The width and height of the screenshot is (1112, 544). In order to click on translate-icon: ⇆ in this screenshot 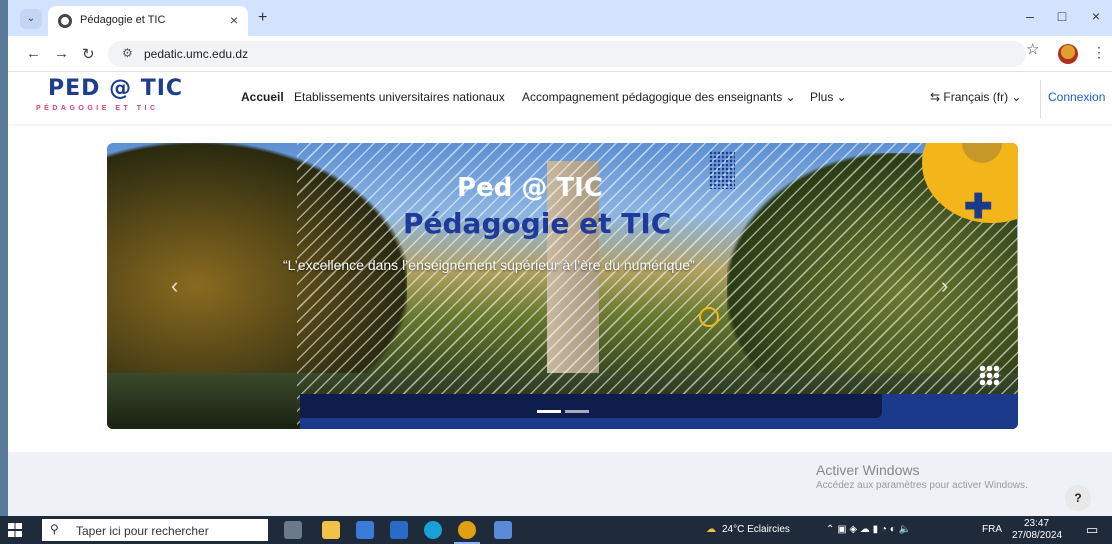, I will do `click(937, 97)`.